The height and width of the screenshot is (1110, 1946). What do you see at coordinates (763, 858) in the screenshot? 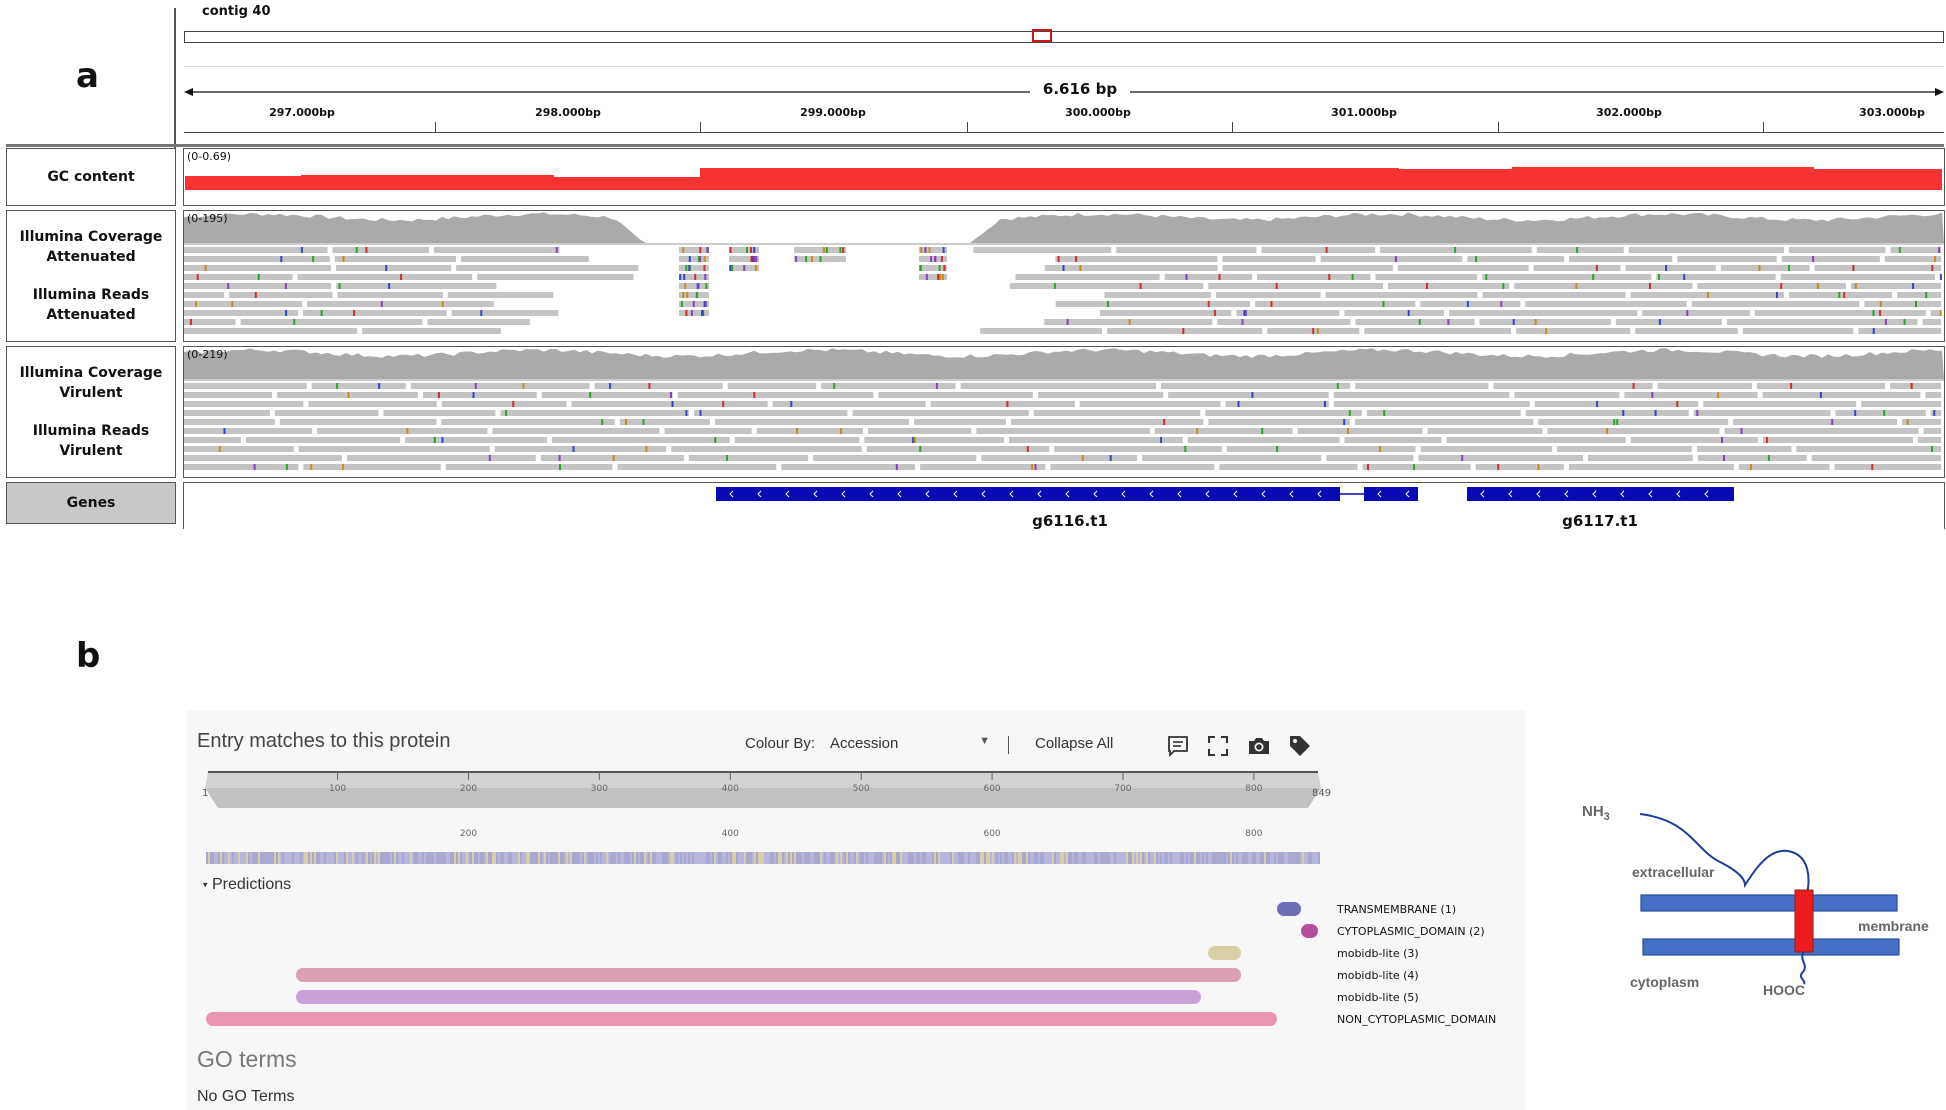
I see `sequence-strip` at bounding box center [763, 858].